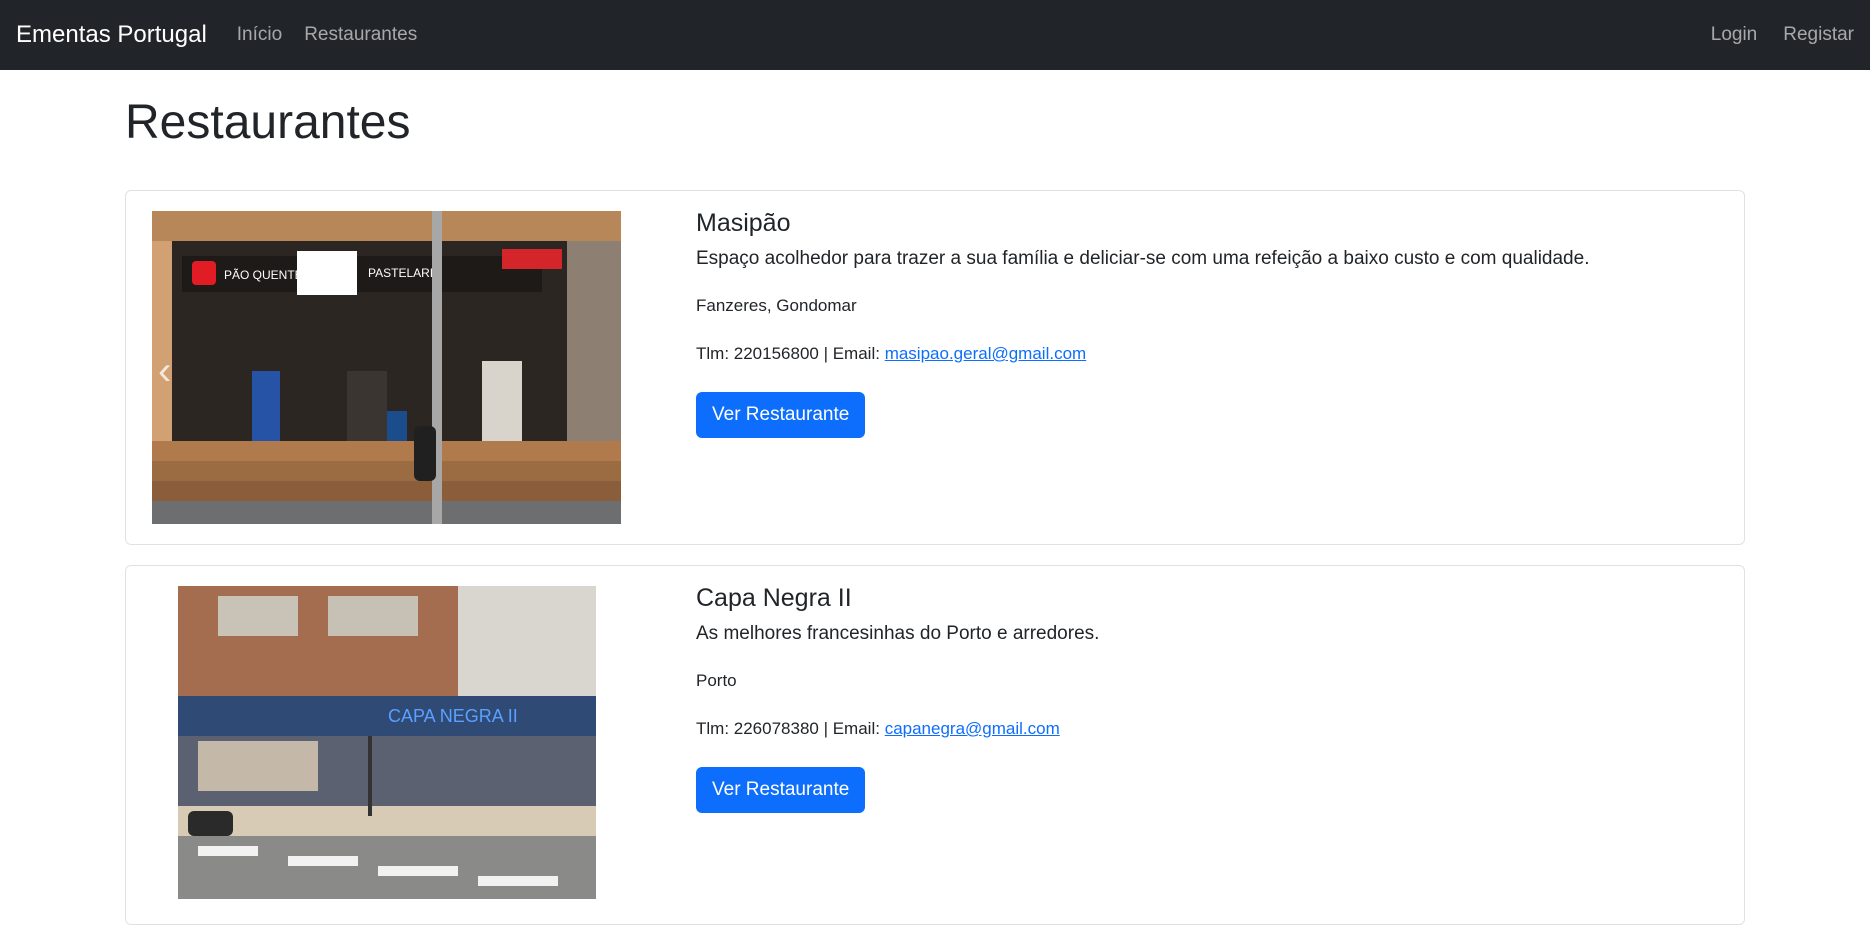  Describe the element at coordinates (972, 728) in the screenshot. I see `restaurant-email-link: capanegra@gmail.com` at that location.